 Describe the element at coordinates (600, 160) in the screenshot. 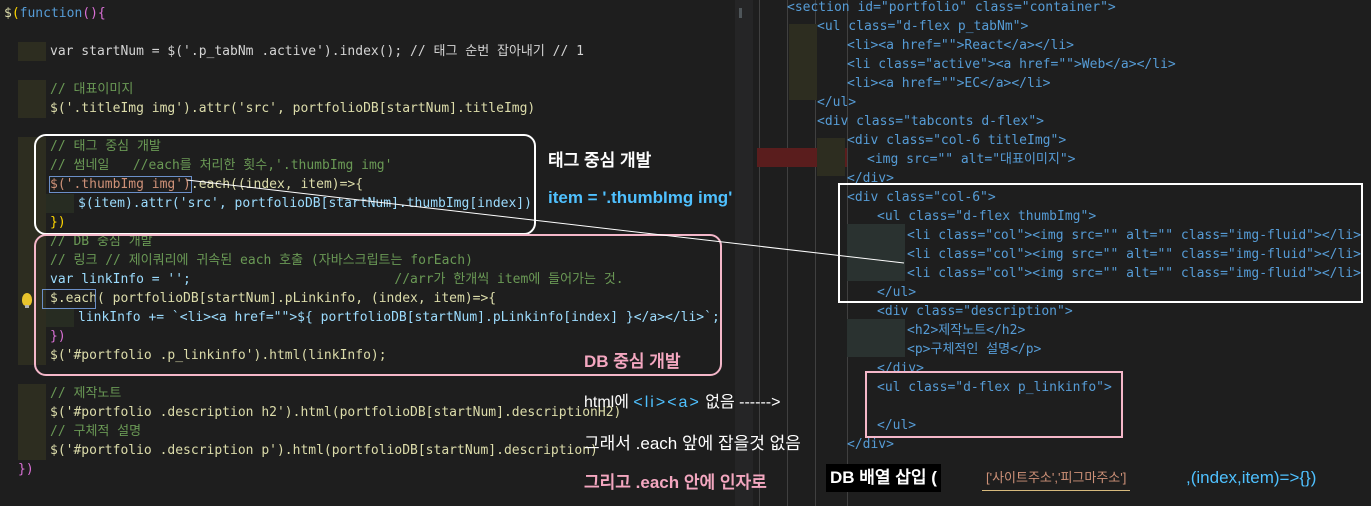

I see `tag-dev-label: 태그 중심 개발` at that location.